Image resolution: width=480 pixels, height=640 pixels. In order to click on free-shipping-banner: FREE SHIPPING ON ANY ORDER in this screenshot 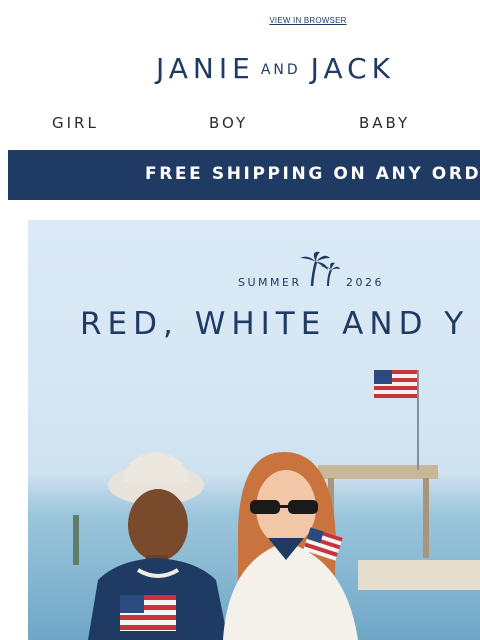, I will do `click(244, 175)`.